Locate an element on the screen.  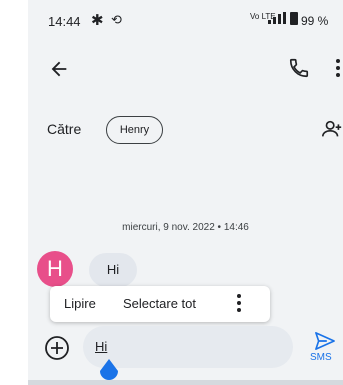
phone-icon is located at coordinates (299, 68).